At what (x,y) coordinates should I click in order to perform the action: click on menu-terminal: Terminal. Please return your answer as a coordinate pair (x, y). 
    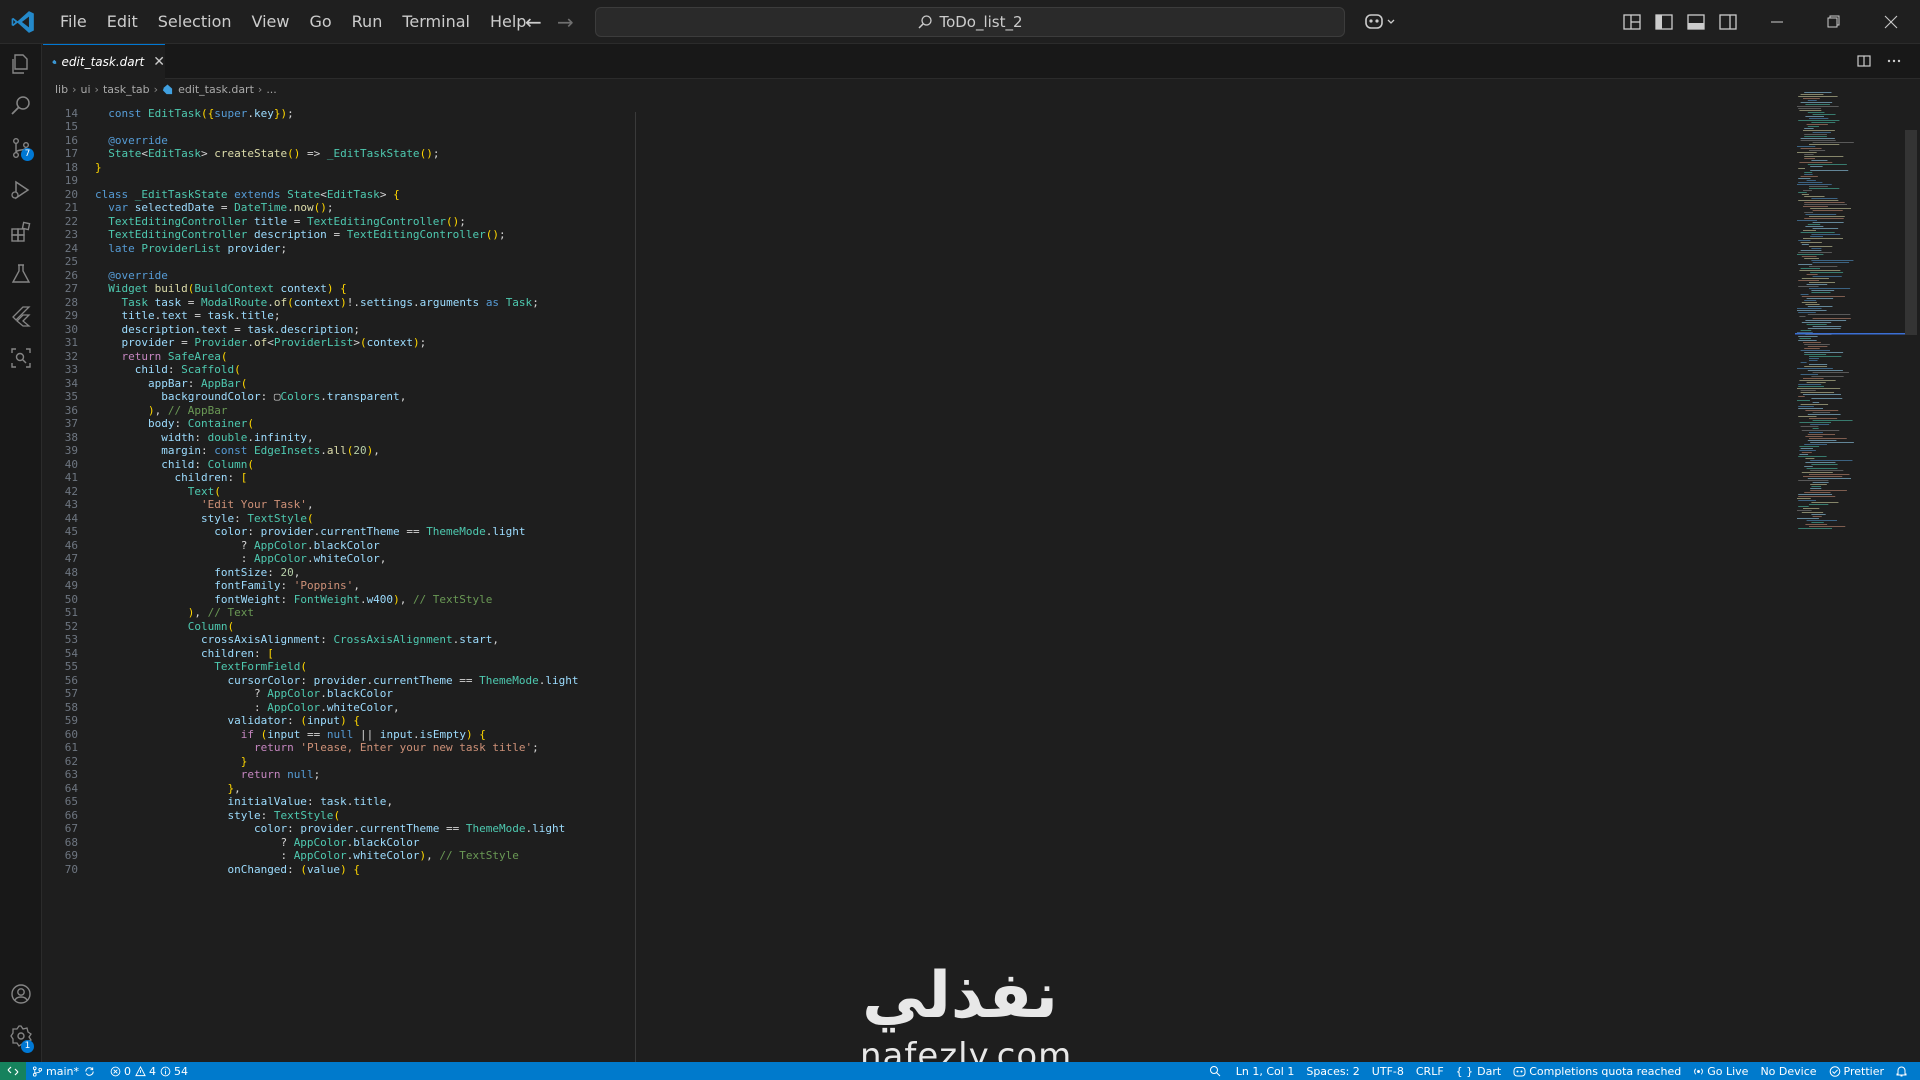
    Looking at the image, I should click on (436, 22).